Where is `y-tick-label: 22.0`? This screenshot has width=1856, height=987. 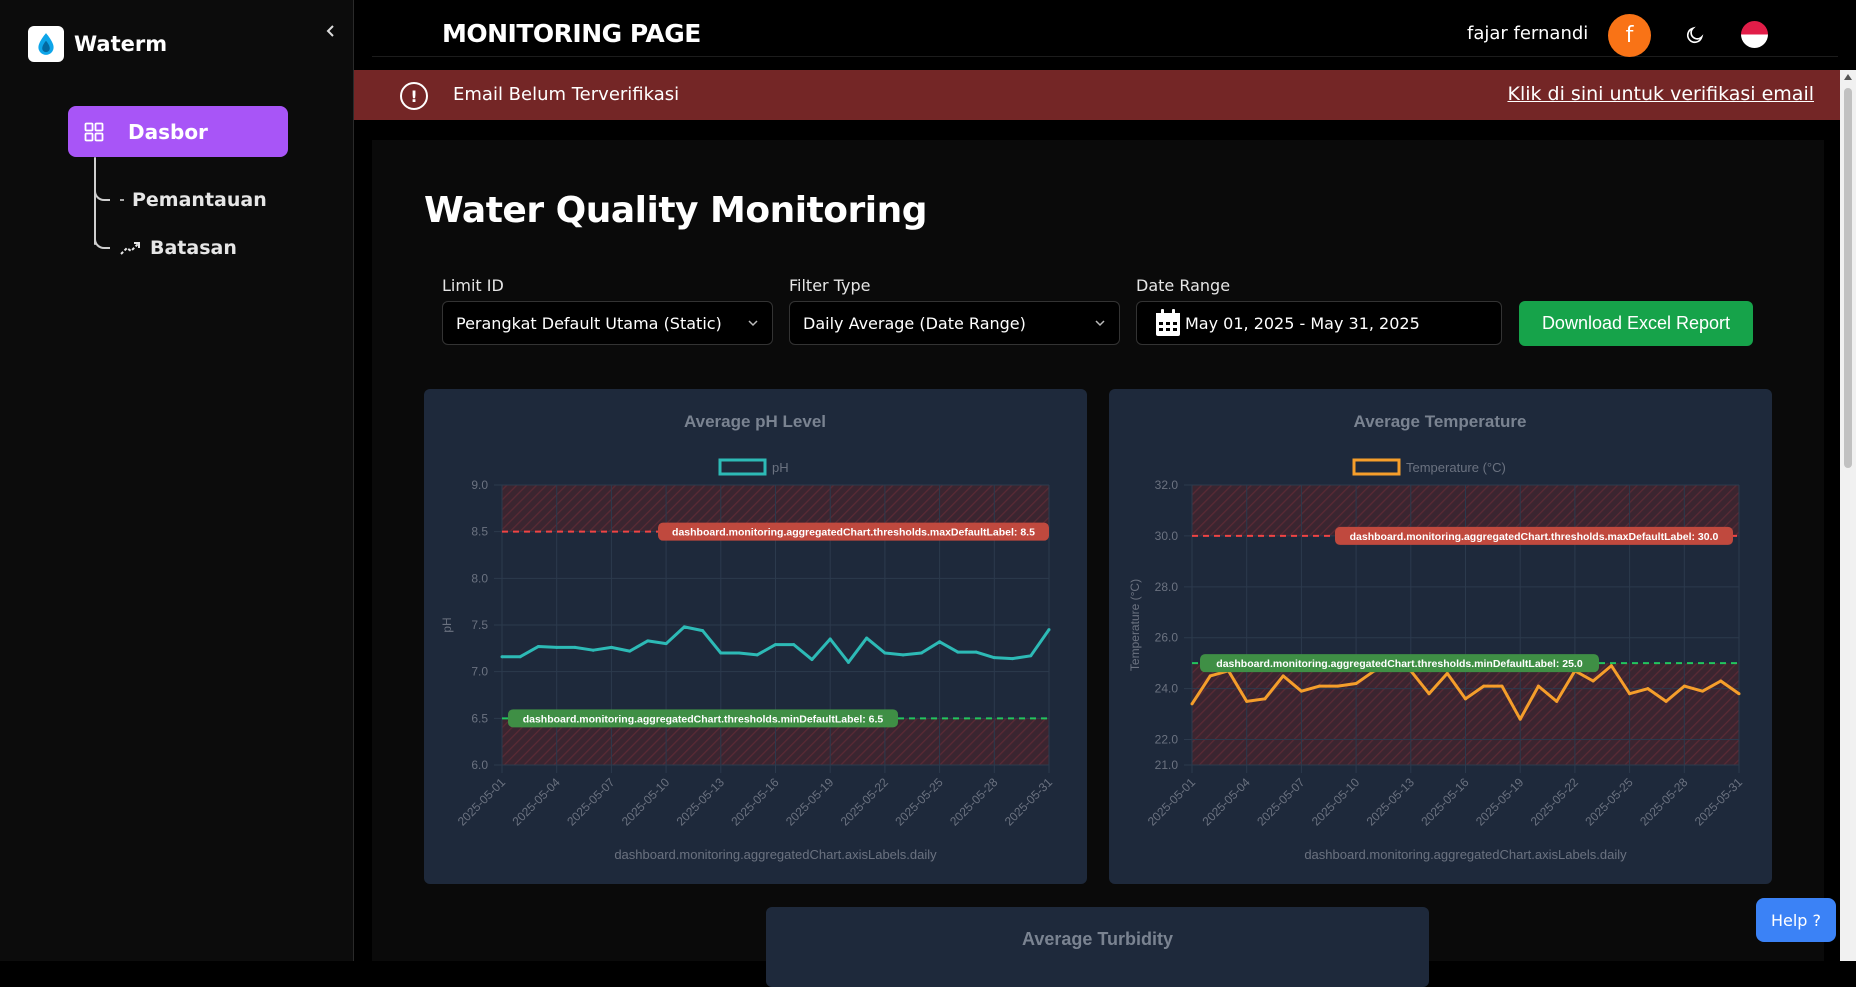 y-tick-label: 22.0 is located at coordinates (1167, 740).